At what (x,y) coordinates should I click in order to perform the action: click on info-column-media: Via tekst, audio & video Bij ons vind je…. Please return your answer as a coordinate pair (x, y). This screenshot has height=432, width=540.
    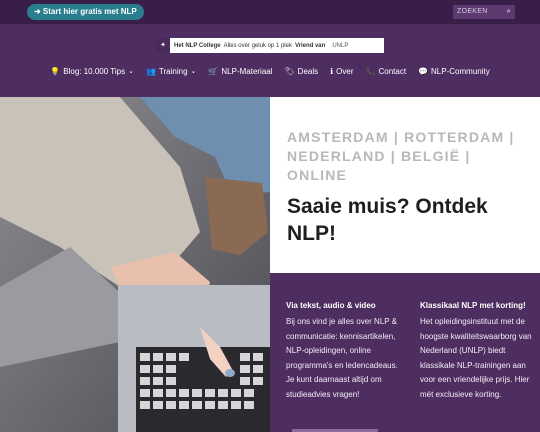
    Looking at the image, I should click on (343, 350).